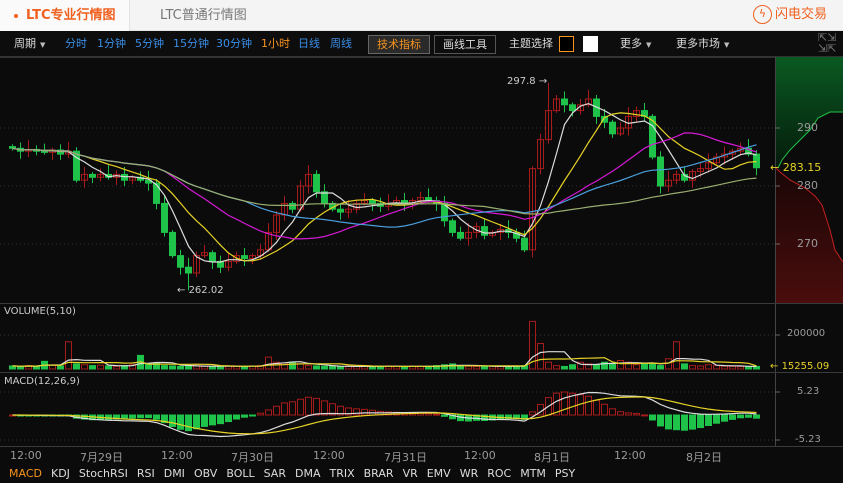  I want to click on time-tick: 7月29日, so click(101, 457).